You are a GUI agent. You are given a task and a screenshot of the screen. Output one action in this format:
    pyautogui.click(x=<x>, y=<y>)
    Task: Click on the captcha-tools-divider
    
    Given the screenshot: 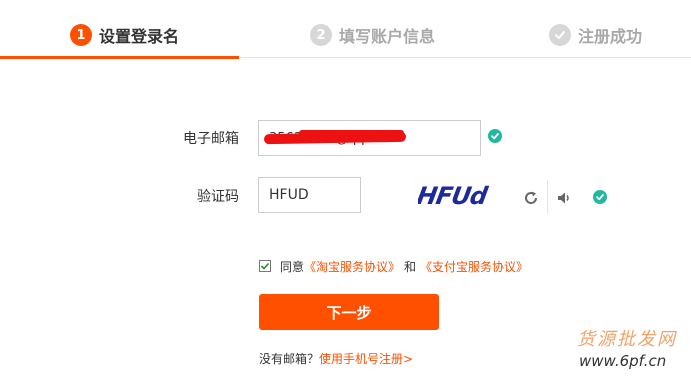 What is the action you would take?
    pyautogui.click(x=547, y=197)
    